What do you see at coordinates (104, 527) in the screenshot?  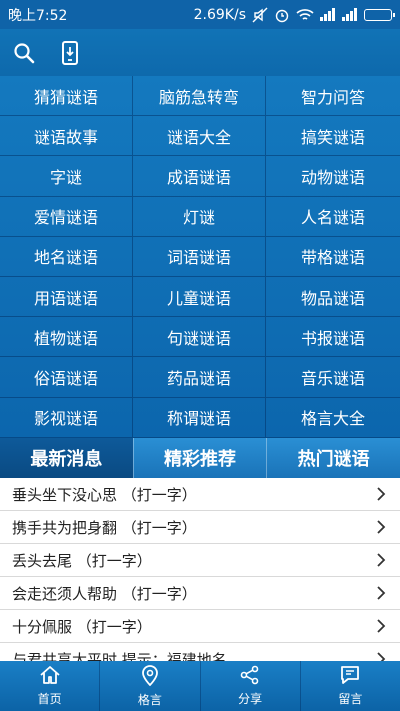 I see `list-item-text: 携手共为把身翻 （打一字）` at bounding box center [104, 527].